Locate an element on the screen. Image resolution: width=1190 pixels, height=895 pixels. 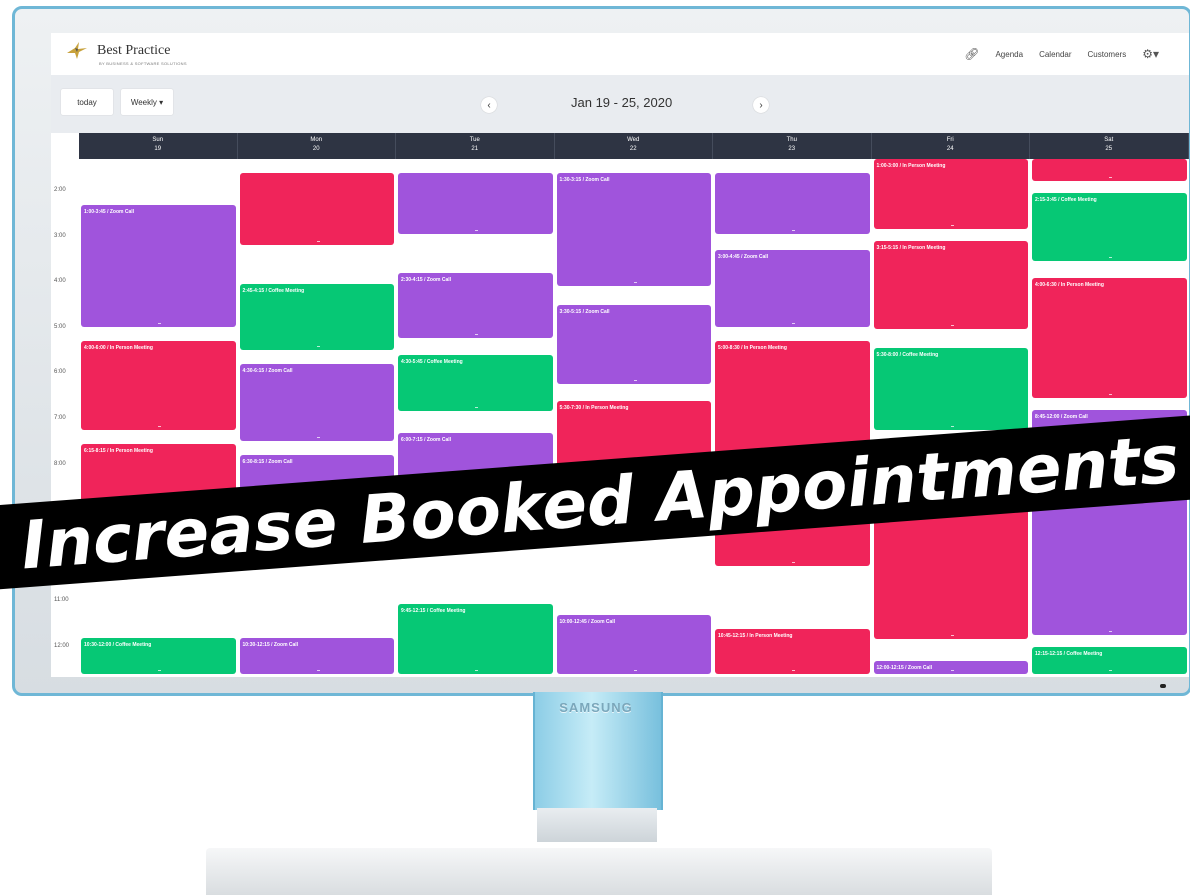
hour-label: 8:00 is located at coordinates (60, 463).